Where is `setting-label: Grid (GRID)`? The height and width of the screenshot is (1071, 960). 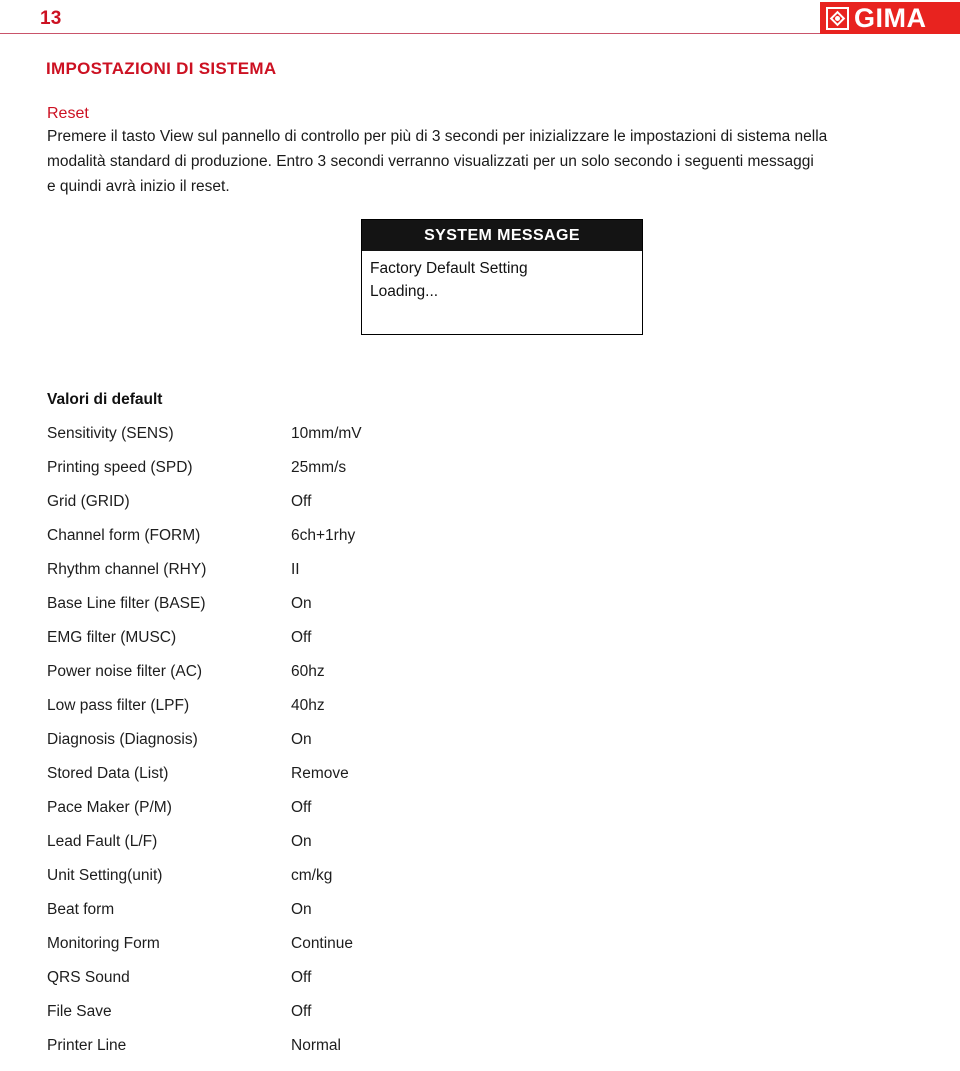 setting-label: Grid (GRID) is located at coordinates (88, 501).